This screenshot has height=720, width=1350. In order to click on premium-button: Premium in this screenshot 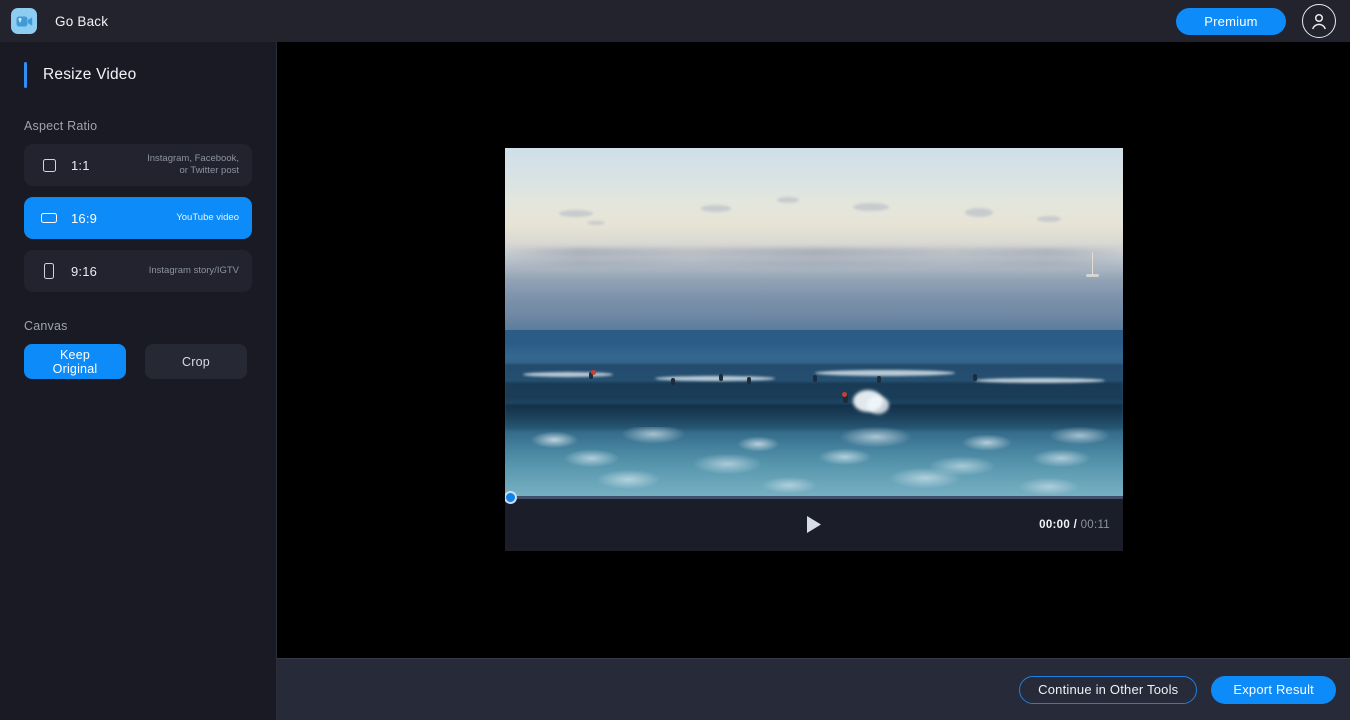, I will do `click(1231, 21)`.